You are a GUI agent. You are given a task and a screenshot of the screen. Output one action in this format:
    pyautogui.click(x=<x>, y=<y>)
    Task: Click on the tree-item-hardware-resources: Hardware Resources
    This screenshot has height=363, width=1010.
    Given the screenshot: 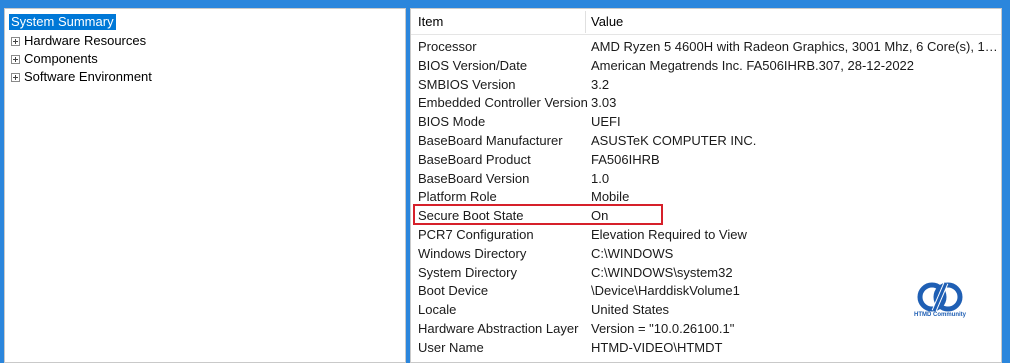 What is the action you would take?
    pyautogui.click(x=78, y=41)
    